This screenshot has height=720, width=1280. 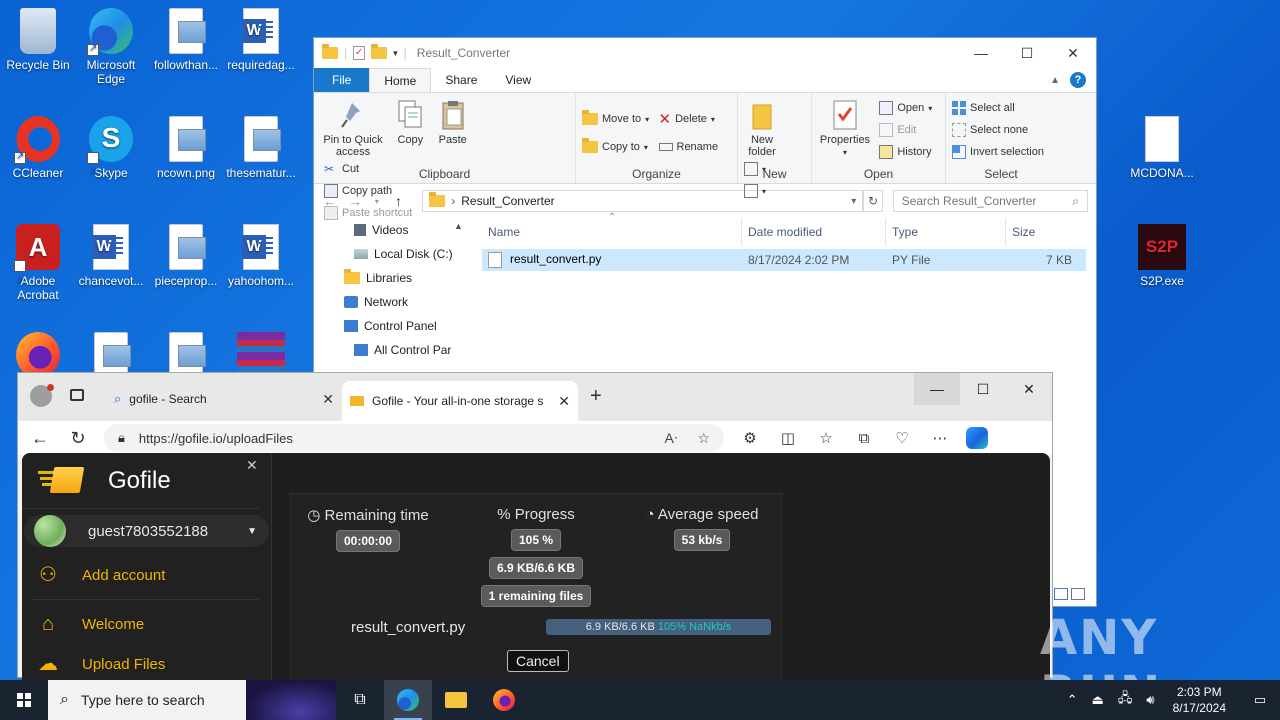 I want to click on properties-qa-icon: ✓, so click(x=359, y=53).